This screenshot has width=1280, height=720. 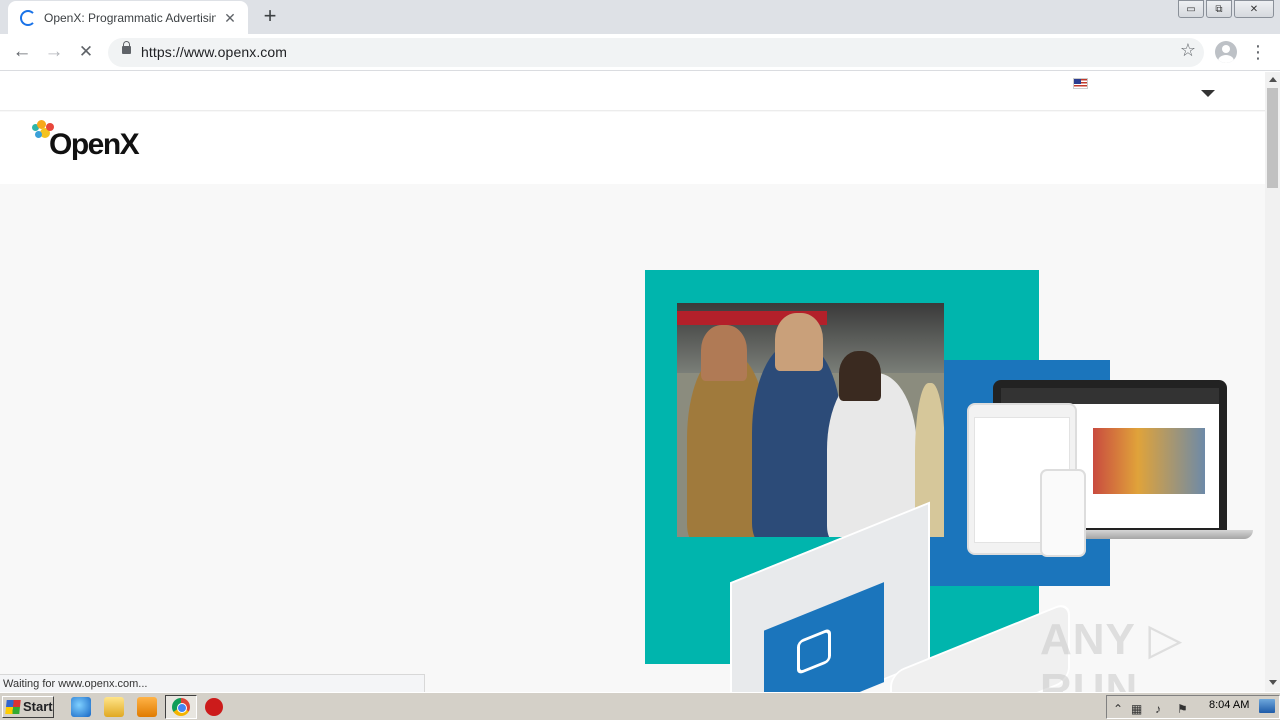 What do you see at coordinates (1112, 653) in the screenshot?
I see `anyrun-watermark: ANY ▷ RUN` at bounding box center [1112, 653].